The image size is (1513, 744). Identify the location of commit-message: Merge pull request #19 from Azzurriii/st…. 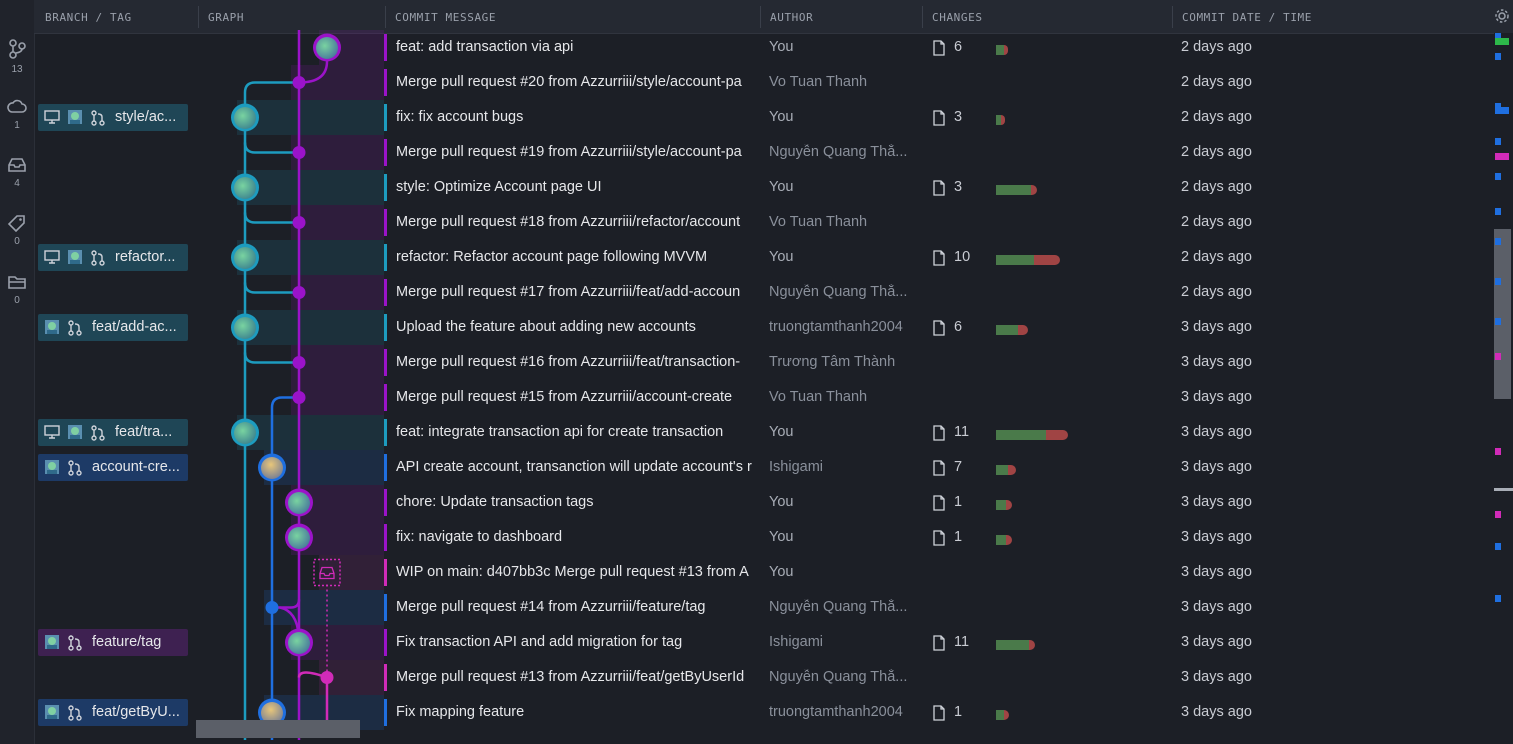
(569, 152).